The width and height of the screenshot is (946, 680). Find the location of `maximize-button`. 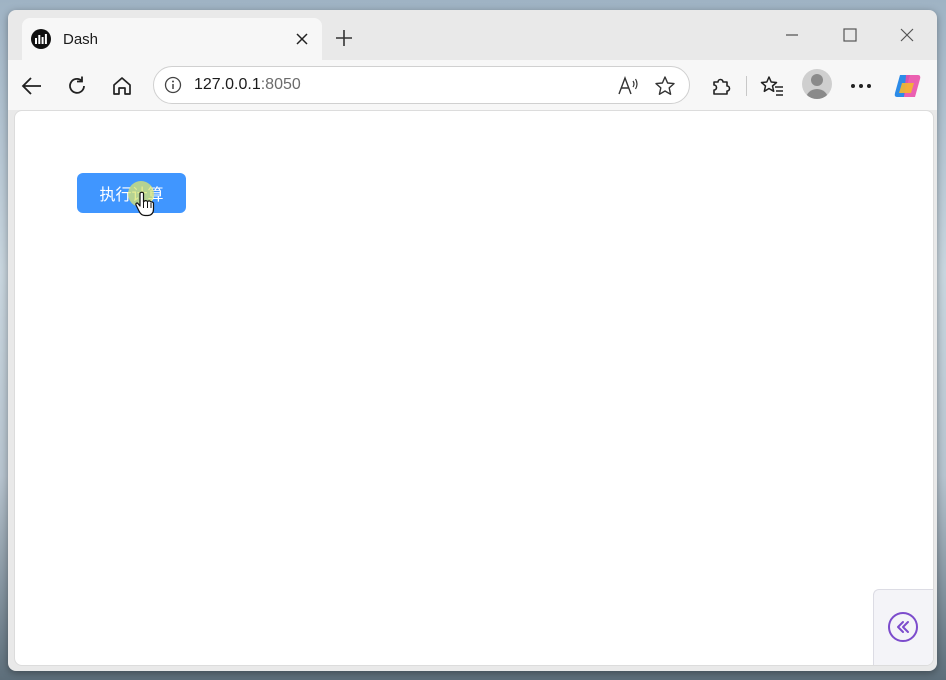

maximize-button is located at coordinates (850, 35).